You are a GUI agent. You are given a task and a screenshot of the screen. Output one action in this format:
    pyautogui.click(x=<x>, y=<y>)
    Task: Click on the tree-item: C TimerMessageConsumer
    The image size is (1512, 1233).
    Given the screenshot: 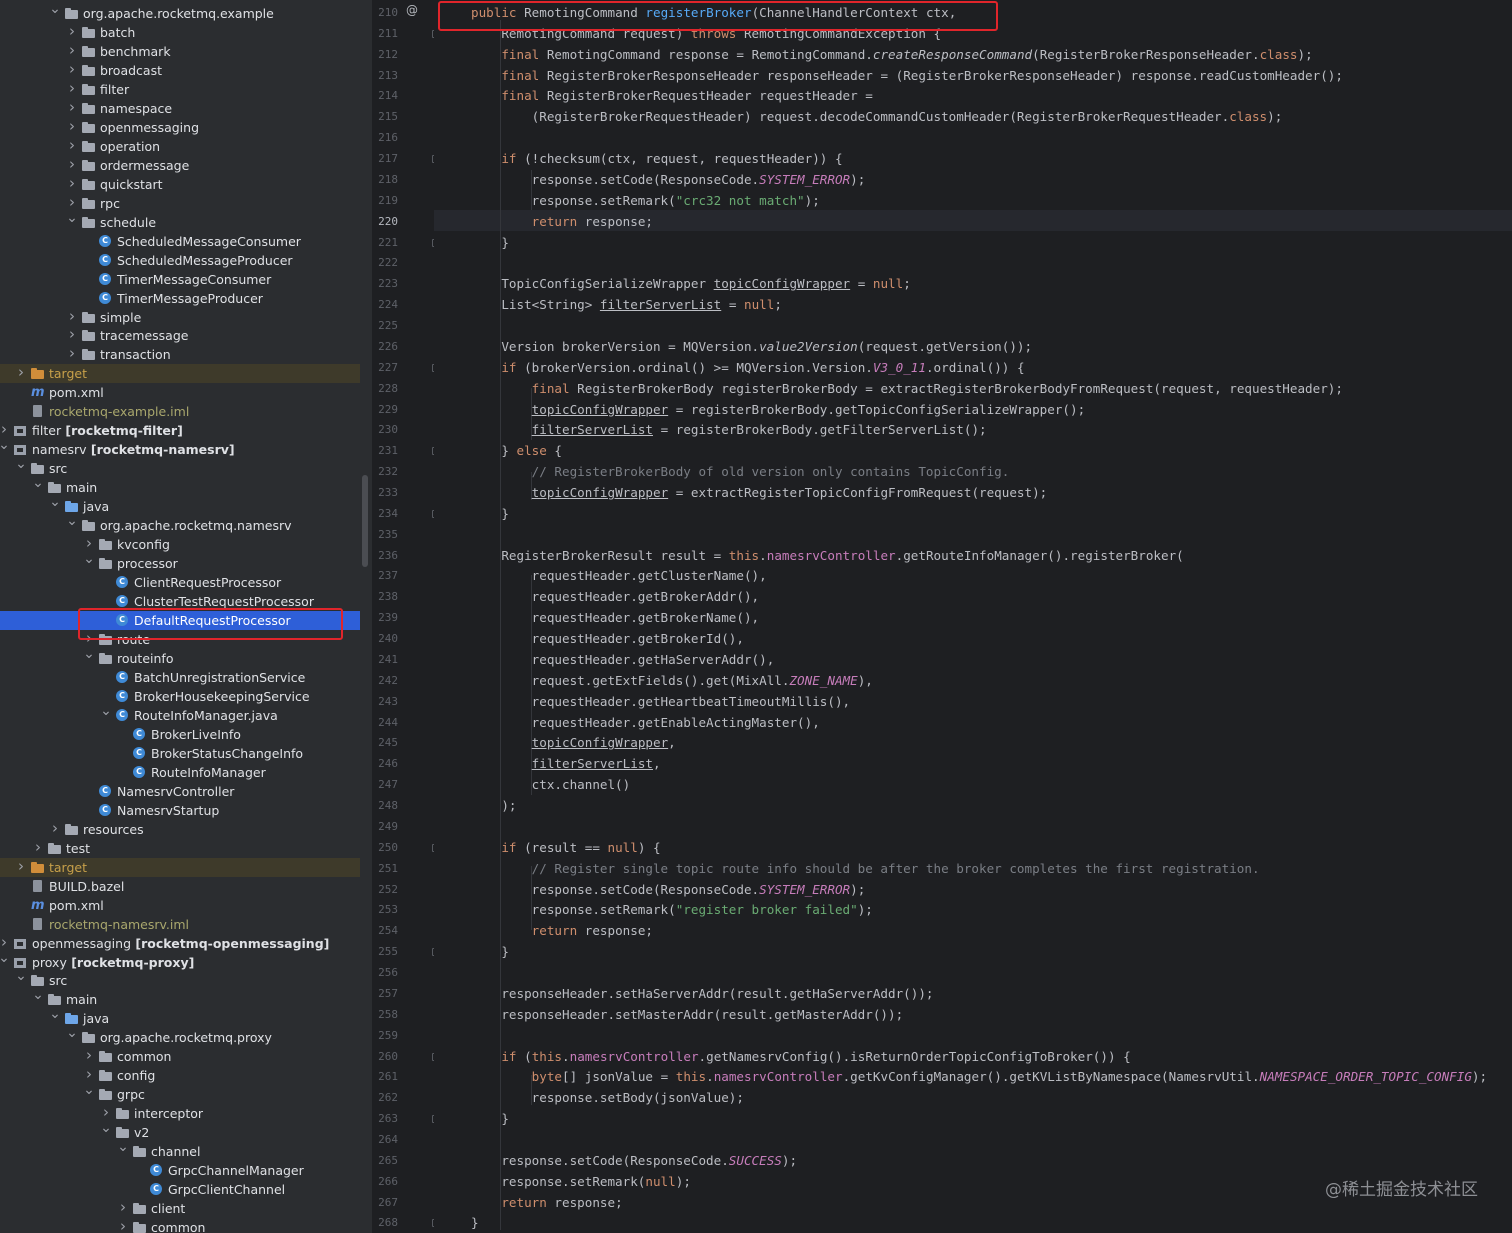 What is the action you would take?
    pyautogui.click(x=180, y=279)
    